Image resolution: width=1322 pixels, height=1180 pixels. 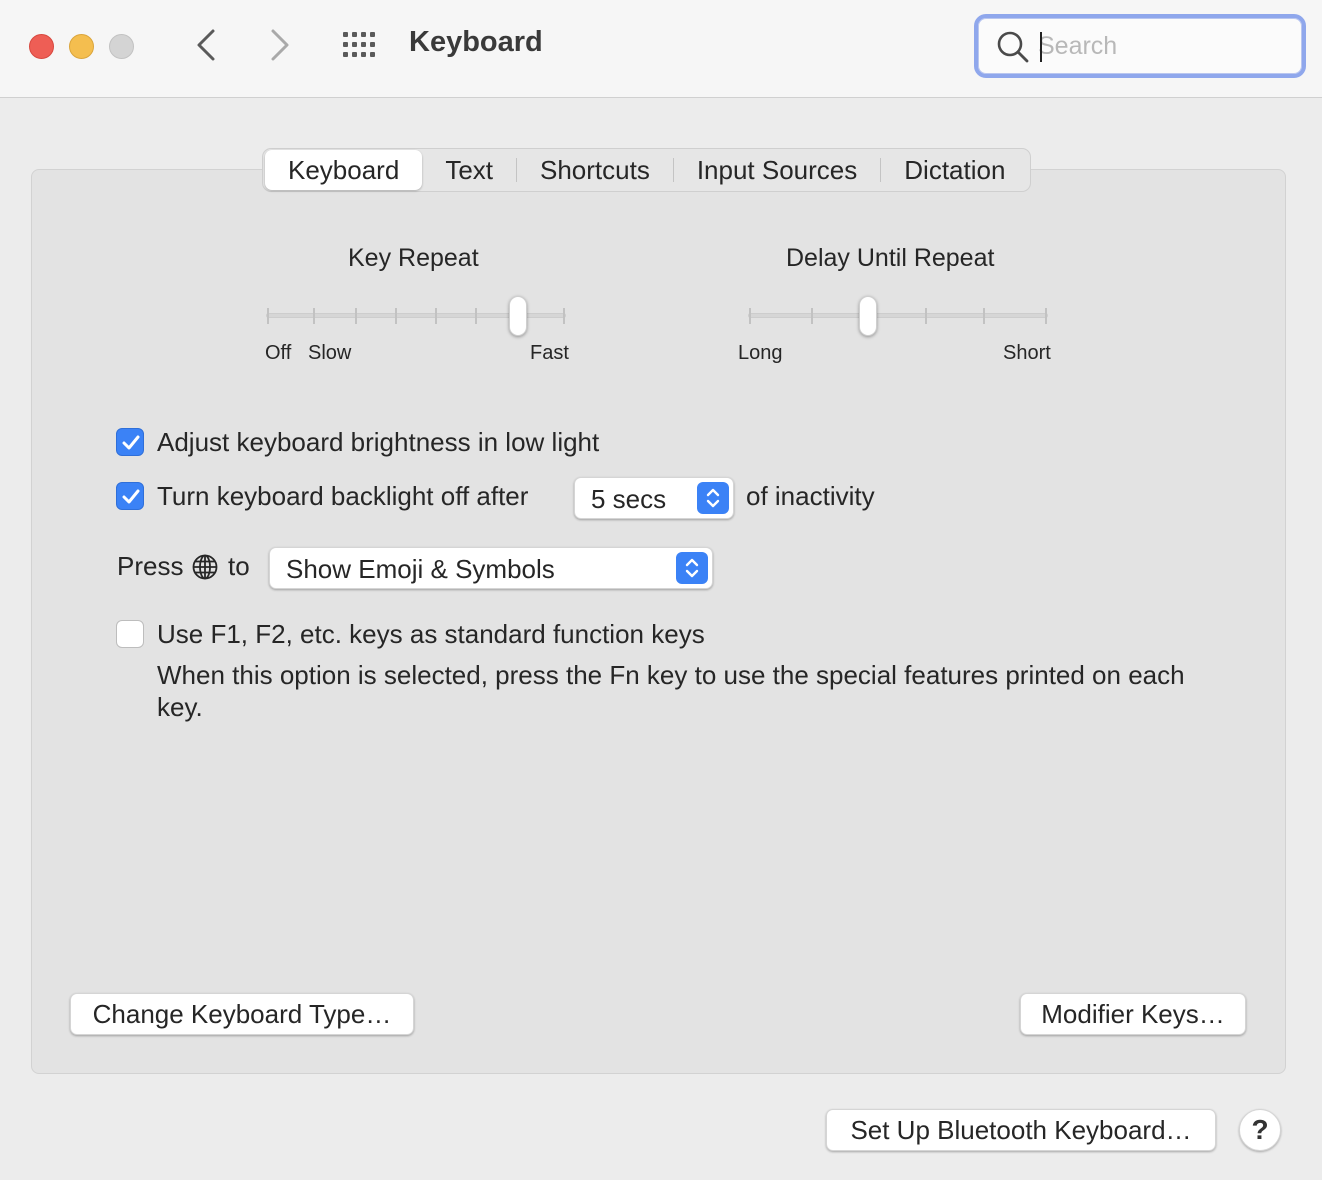 I want to click on back-button, so click(x=206, y=45).